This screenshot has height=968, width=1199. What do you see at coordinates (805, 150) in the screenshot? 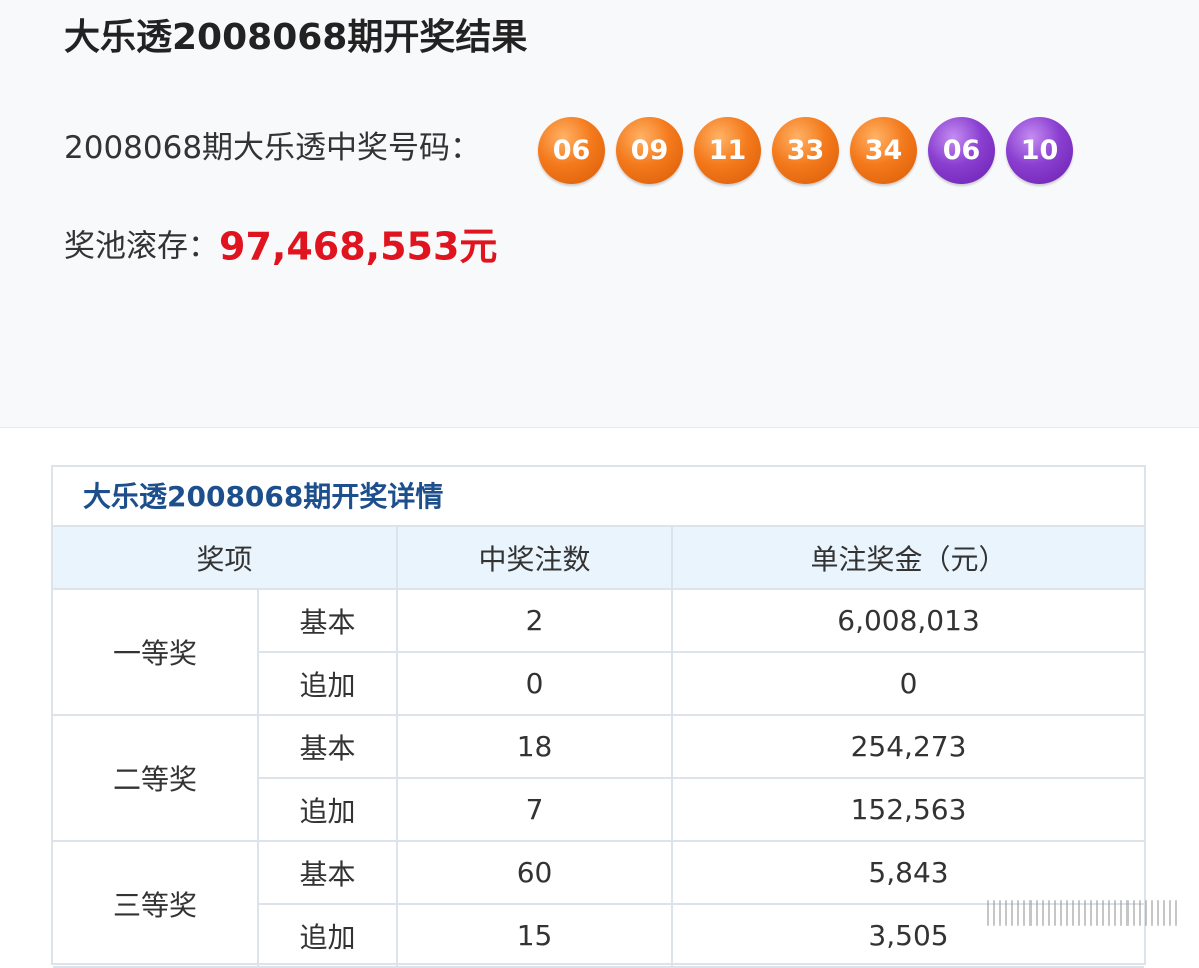
I see `front-ball-4: 33` at bounding box center [805, 150].